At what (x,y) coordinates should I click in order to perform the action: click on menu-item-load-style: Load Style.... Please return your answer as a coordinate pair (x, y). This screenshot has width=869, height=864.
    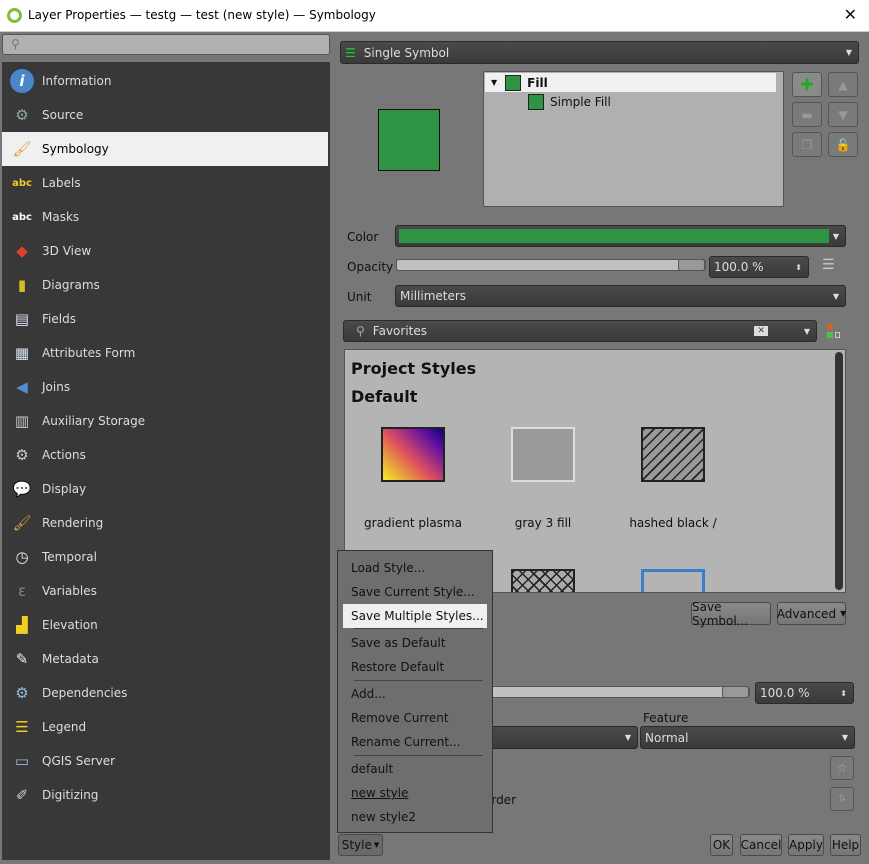
    Looking at the image, I should click on (414, 568).